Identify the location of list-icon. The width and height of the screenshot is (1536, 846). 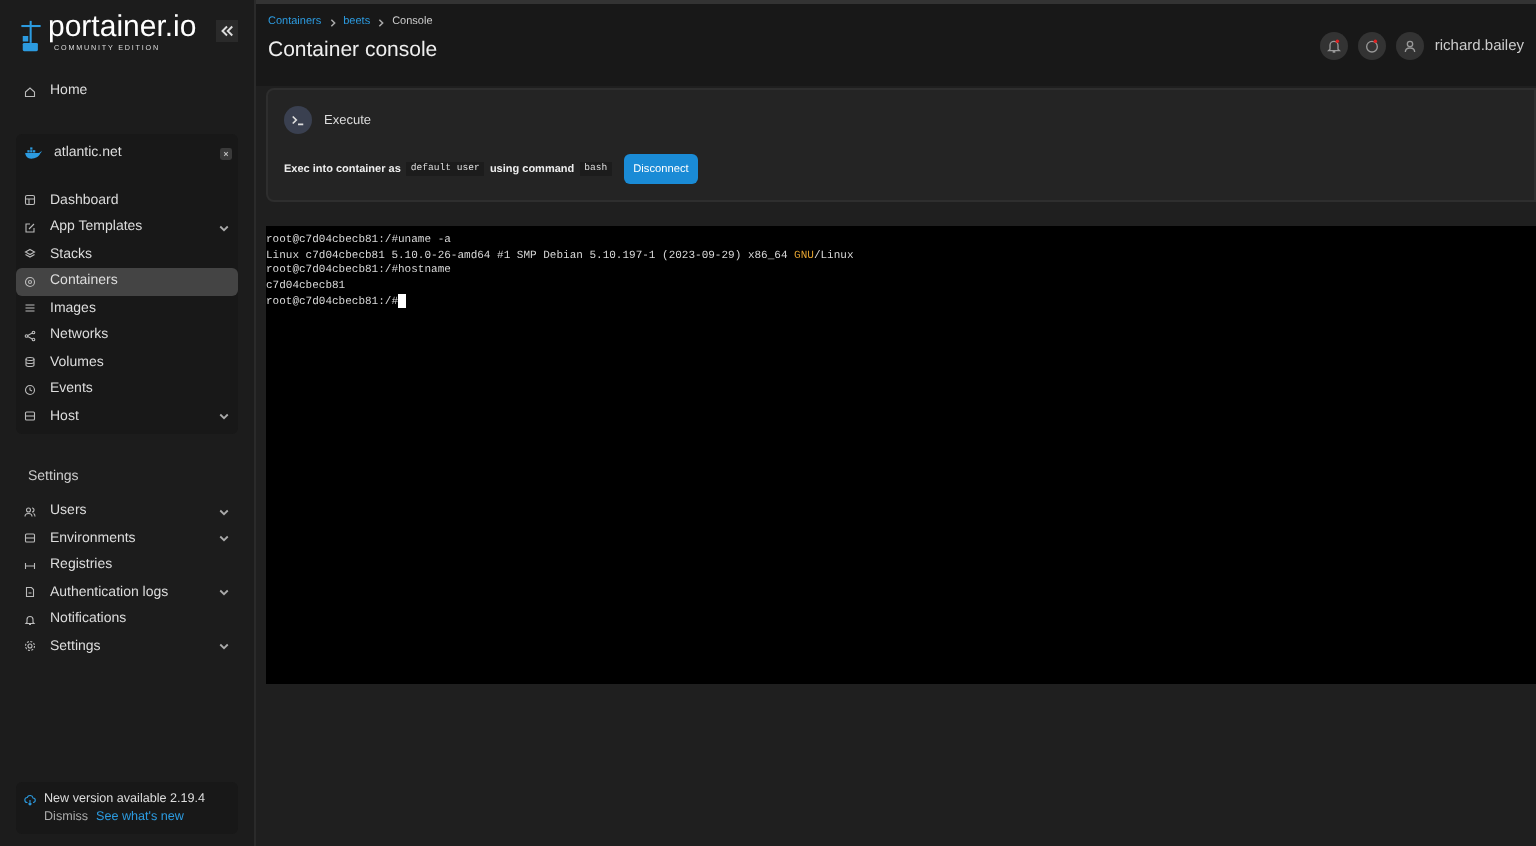
(30, 308).